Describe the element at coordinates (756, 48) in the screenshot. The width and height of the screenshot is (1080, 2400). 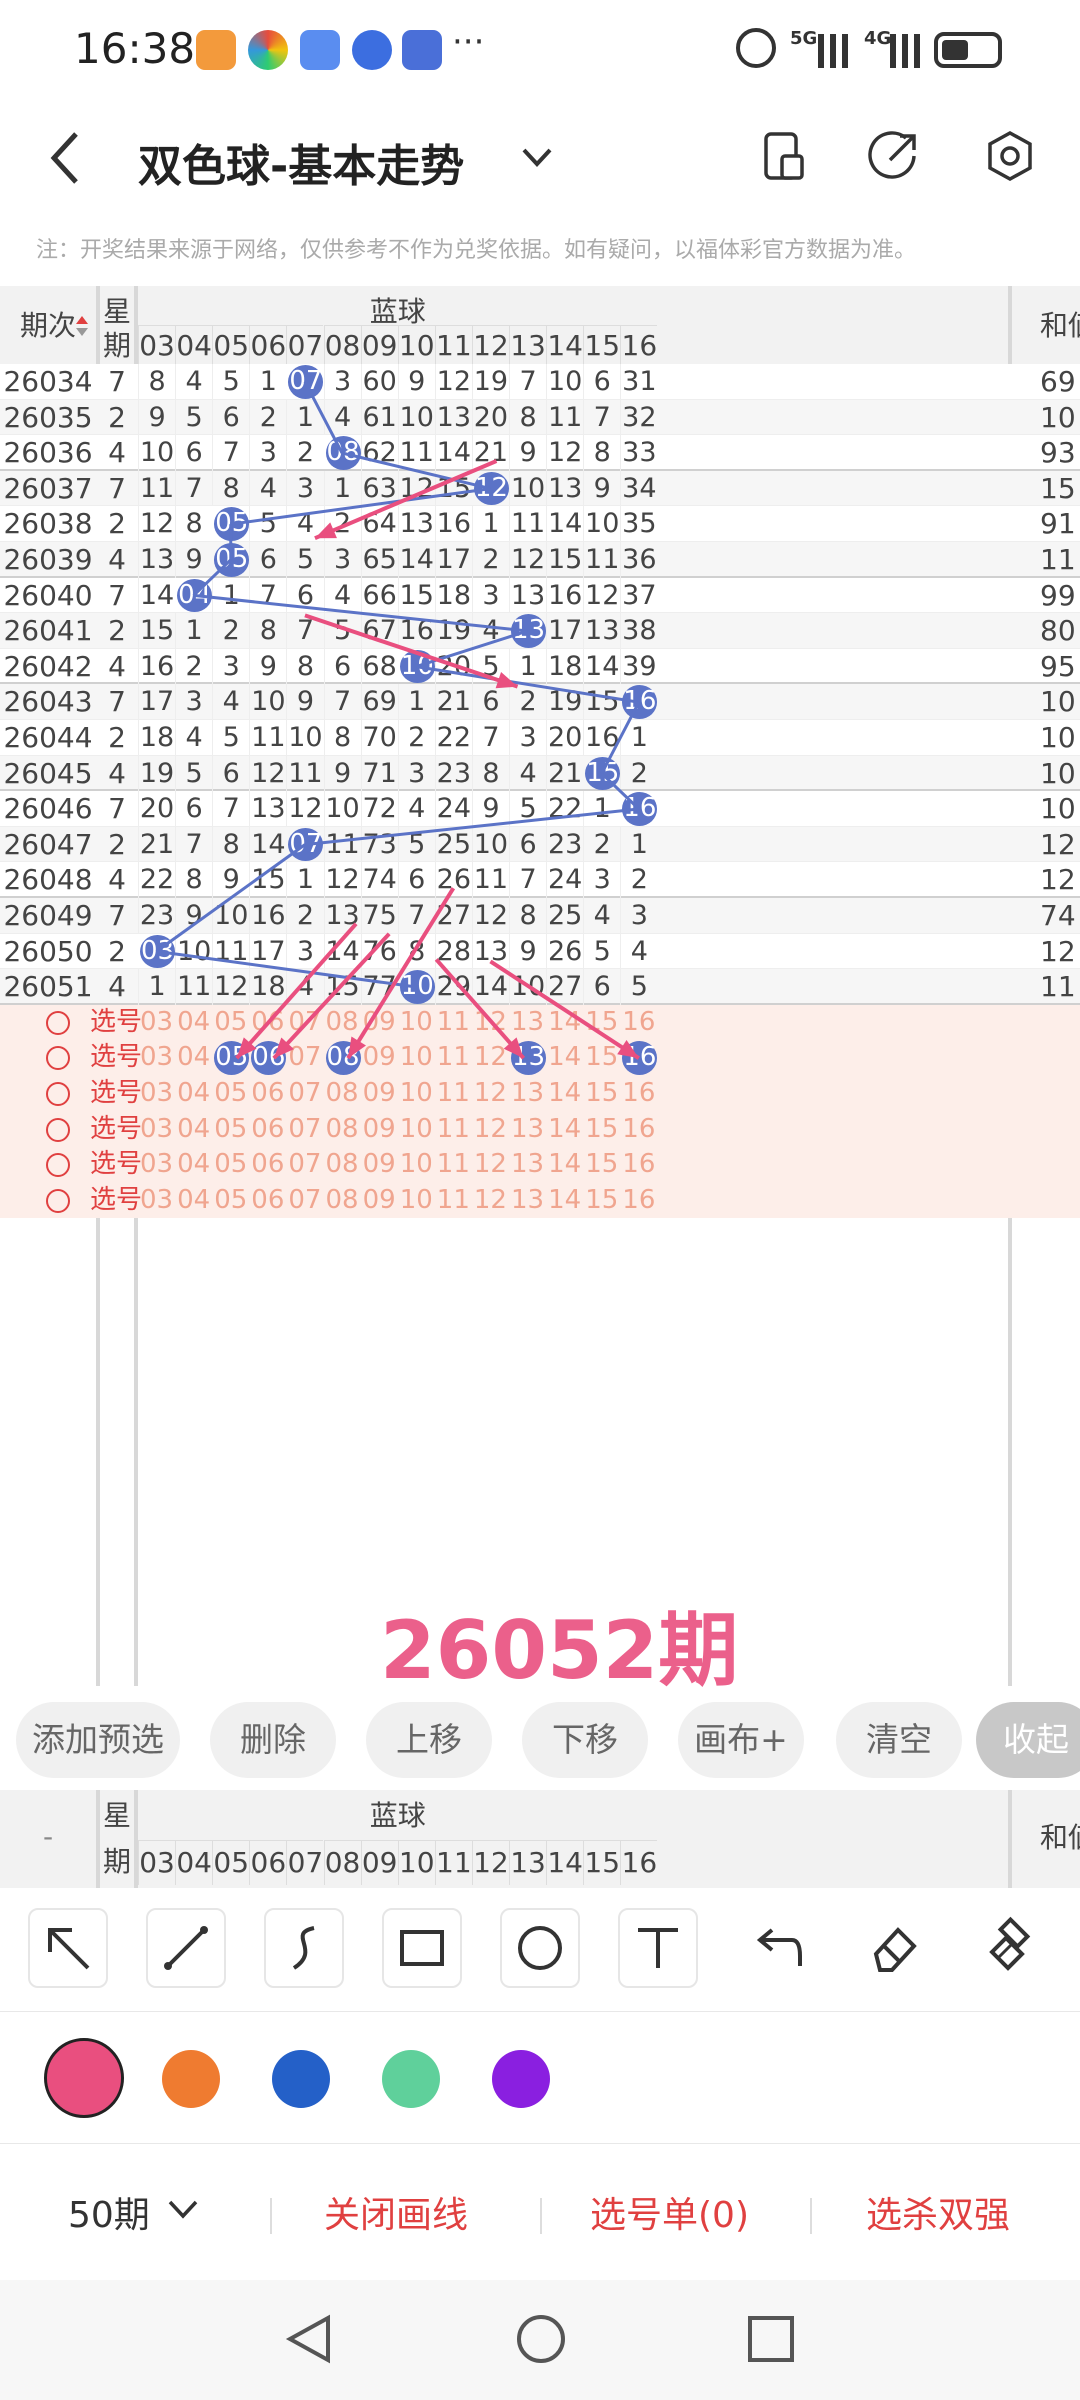
I see `alarm-icon` at that location.